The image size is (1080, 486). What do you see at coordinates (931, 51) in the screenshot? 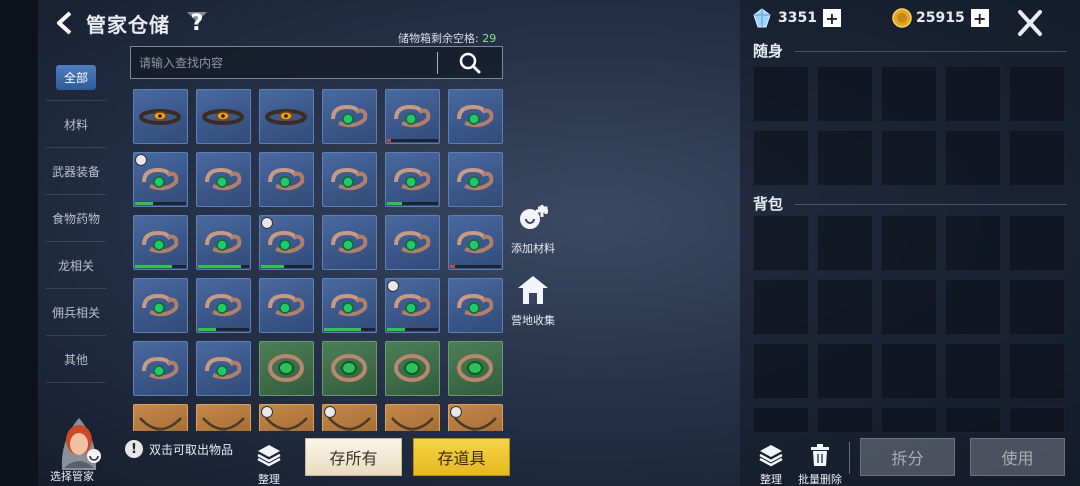
I see `carry-section-divider` at bounding box center [931, 51].